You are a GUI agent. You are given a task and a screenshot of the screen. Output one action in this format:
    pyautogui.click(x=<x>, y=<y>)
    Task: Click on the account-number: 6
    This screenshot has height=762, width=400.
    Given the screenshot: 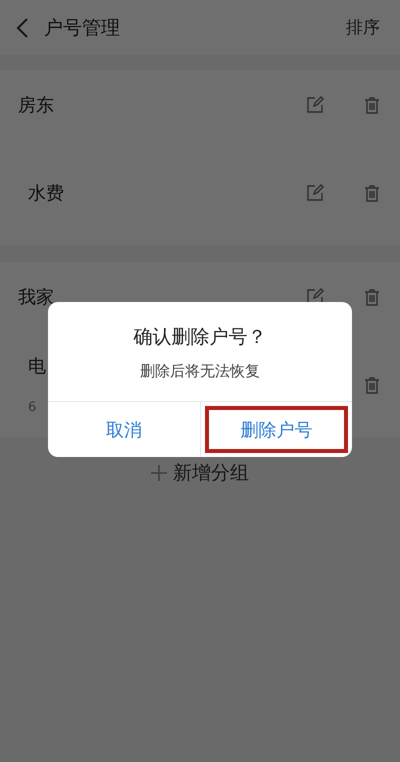 What is the action you would take?
    pyautogui.click(x=32, y=407)
    